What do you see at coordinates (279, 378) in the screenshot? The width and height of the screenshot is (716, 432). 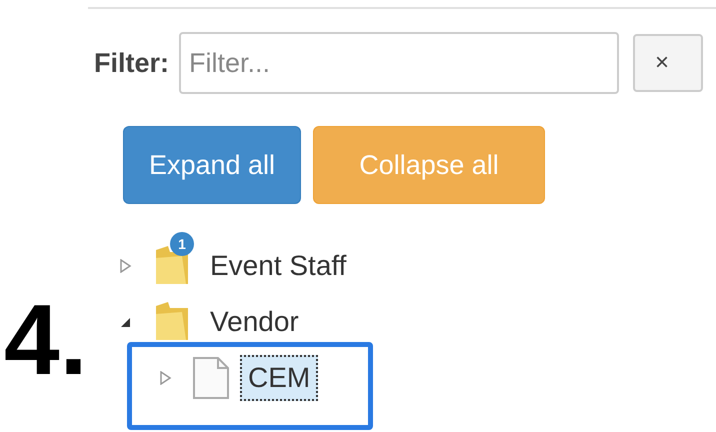 I see `tree-node-label: CEM` at bounding box center [279, 378].